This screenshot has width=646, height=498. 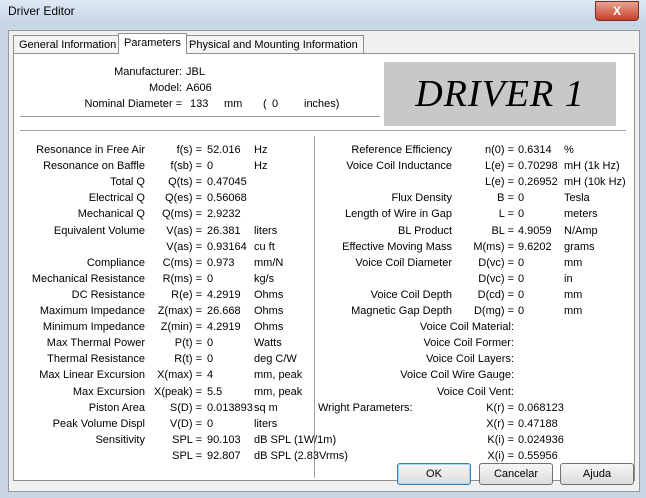 What do you see at coordinates (227, 198) in the screenshot?
I see `param-value: 0.56068` at bounding box center [227, 198].